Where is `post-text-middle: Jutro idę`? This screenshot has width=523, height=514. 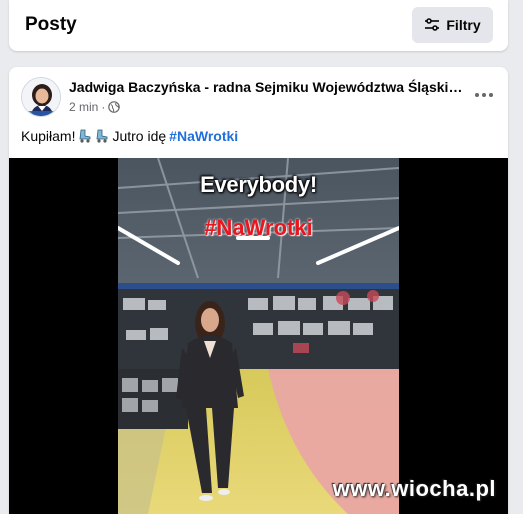 post-text-middle: Jutro idę is located at coordinates (139, 136).